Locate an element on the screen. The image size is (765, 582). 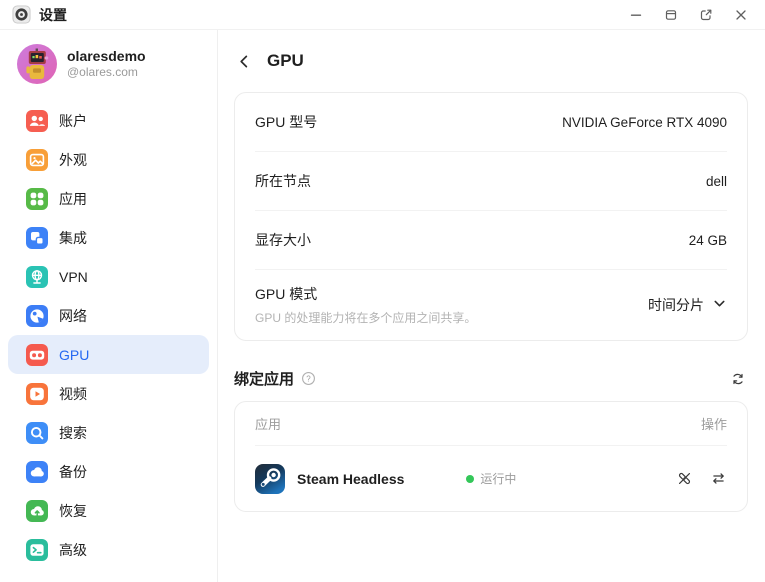
row-label: GPU 模式 is located at coordinates (286, 294).